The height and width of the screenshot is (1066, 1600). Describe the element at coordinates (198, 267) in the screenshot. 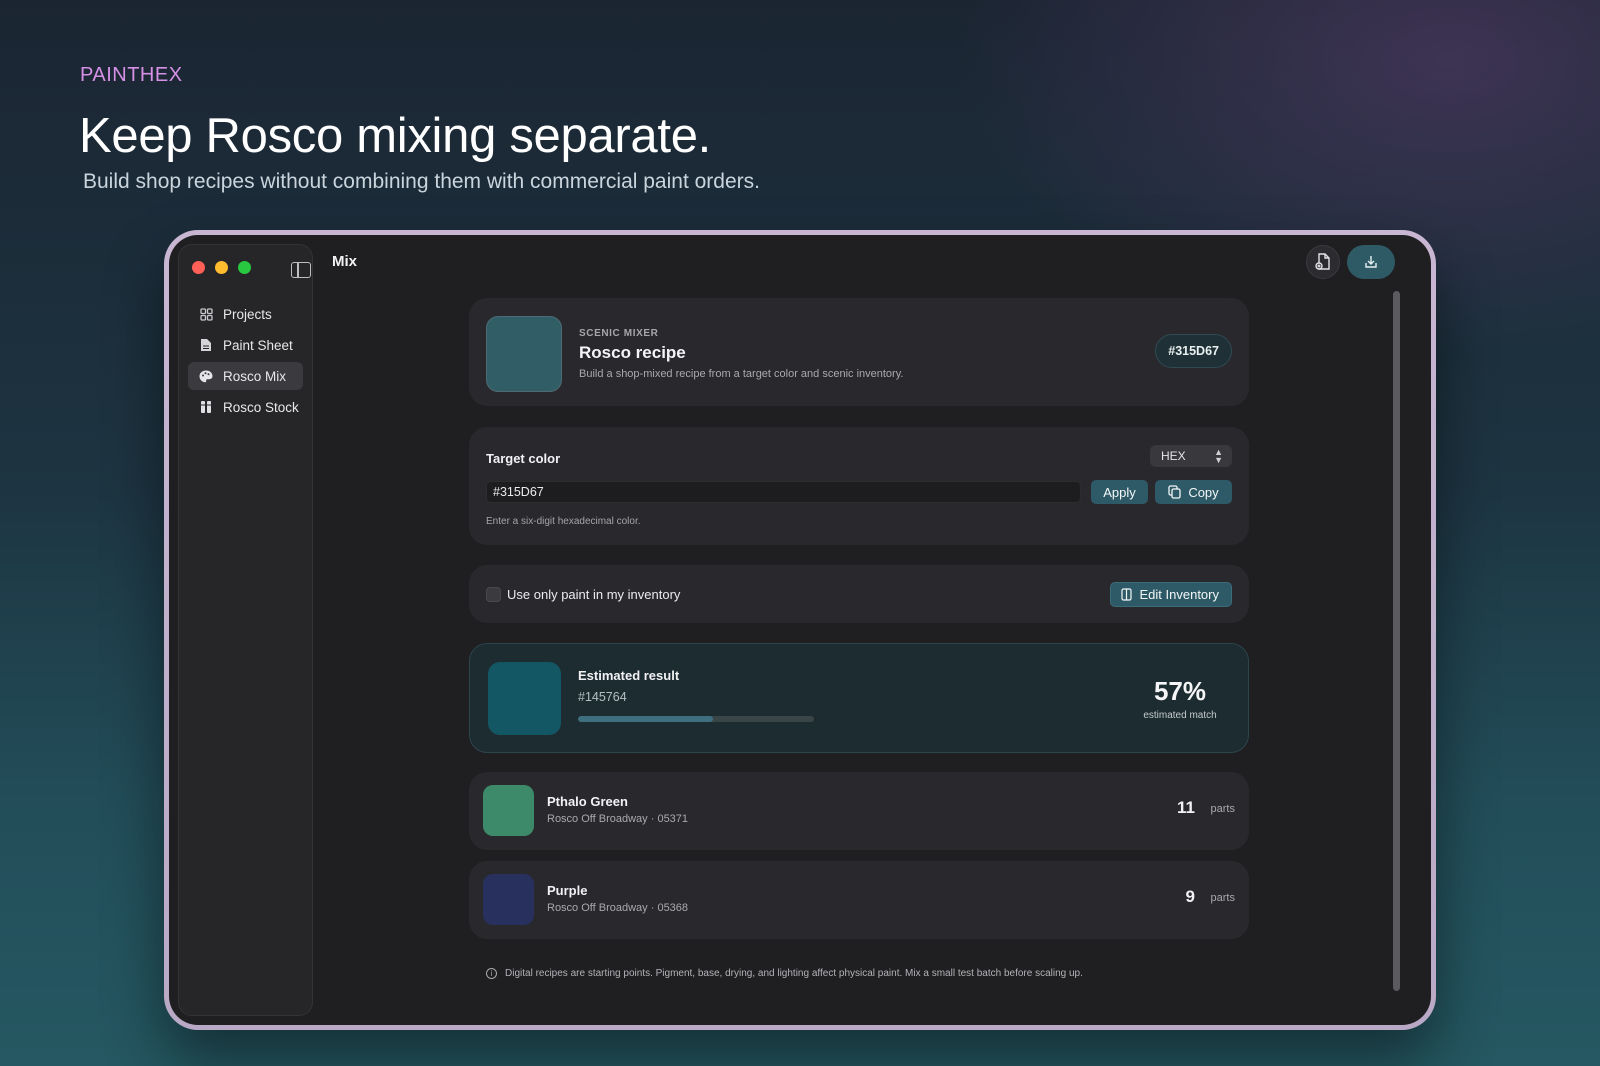

I see `close-window-button` at that location.